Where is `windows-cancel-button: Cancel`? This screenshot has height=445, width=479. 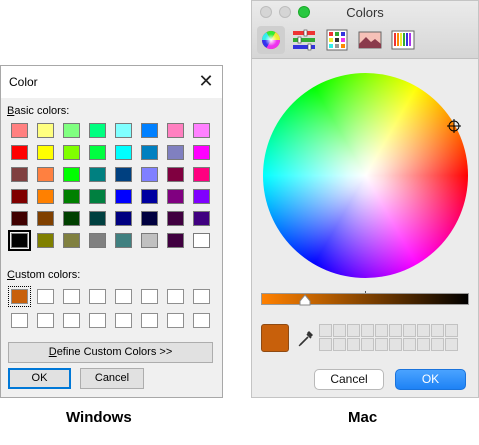 windows-cancel-button: Cancel is located at coordinates (112, 378).